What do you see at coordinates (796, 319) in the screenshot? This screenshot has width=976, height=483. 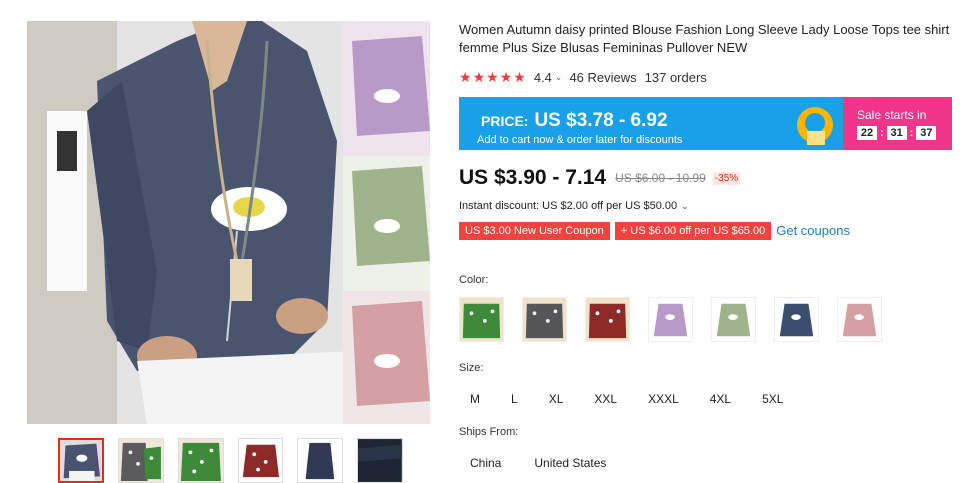 I see `color-swatch-navy` at bounding box center [796, 319].